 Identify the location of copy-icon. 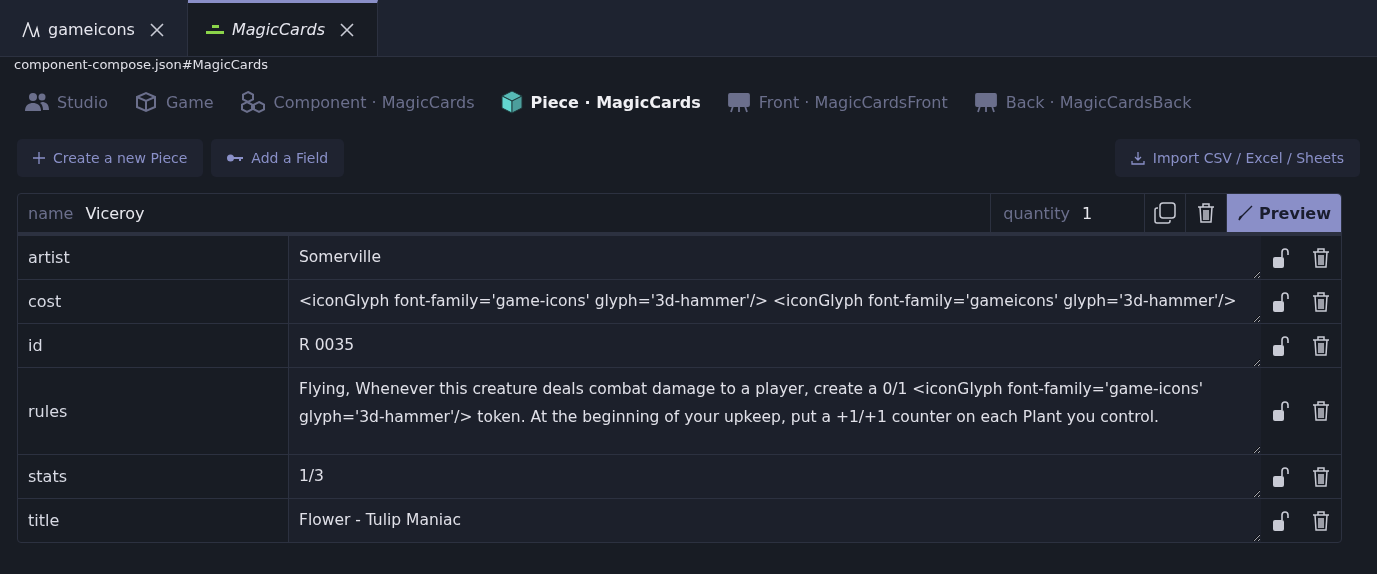
(1165, 213).